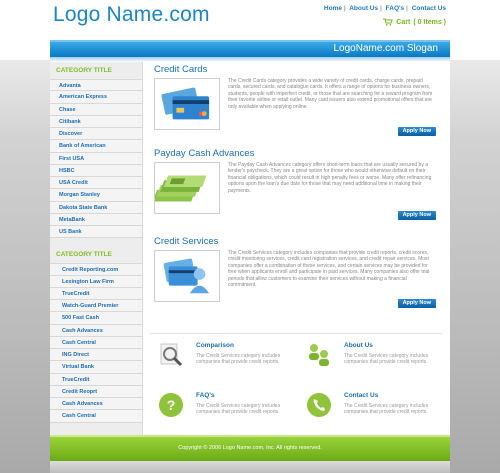 The height and width of the screenshot is (473, 500). Describe the element at coordinates (361, 395) in the screenshot. I see `feature-title: Contact Us` at that location.